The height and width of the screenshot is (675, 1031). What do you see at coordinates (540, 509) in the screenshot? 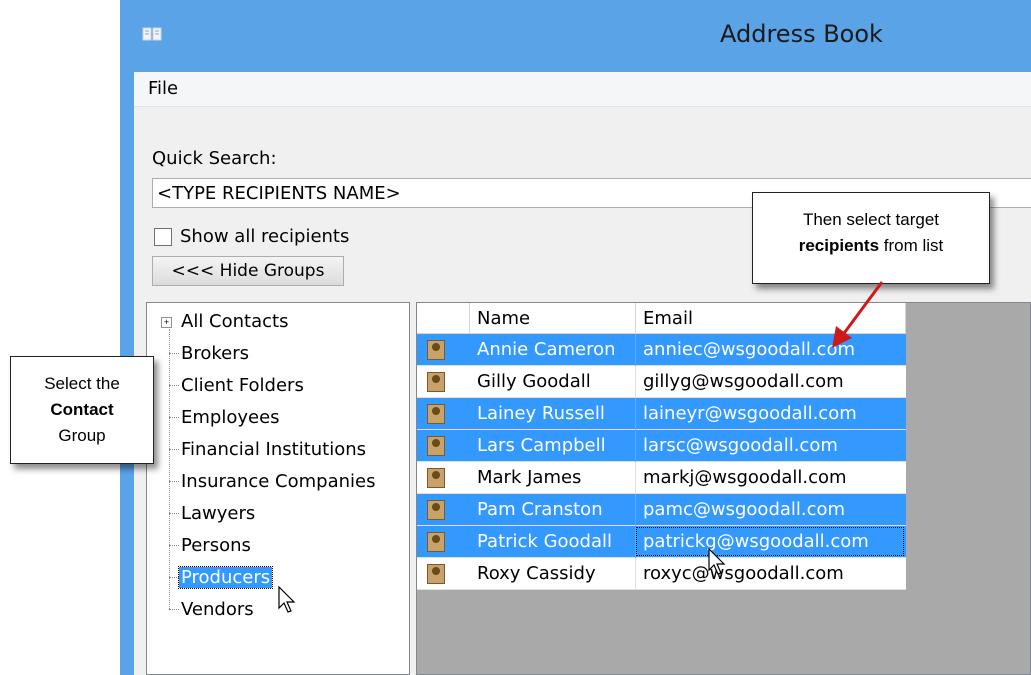
I see `contact-name: Pam Cranston` at bounding box center [540, 509].